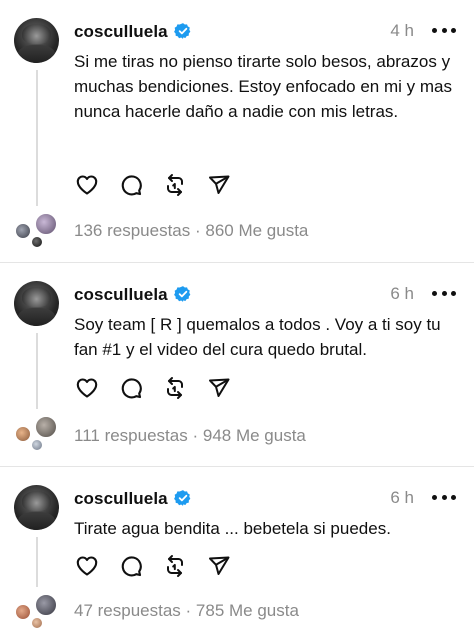  What do you see at coordinates (132, 230) in the screenshot?
I see `replies-count: 136 respuestas` at bounding box center [132, 230].